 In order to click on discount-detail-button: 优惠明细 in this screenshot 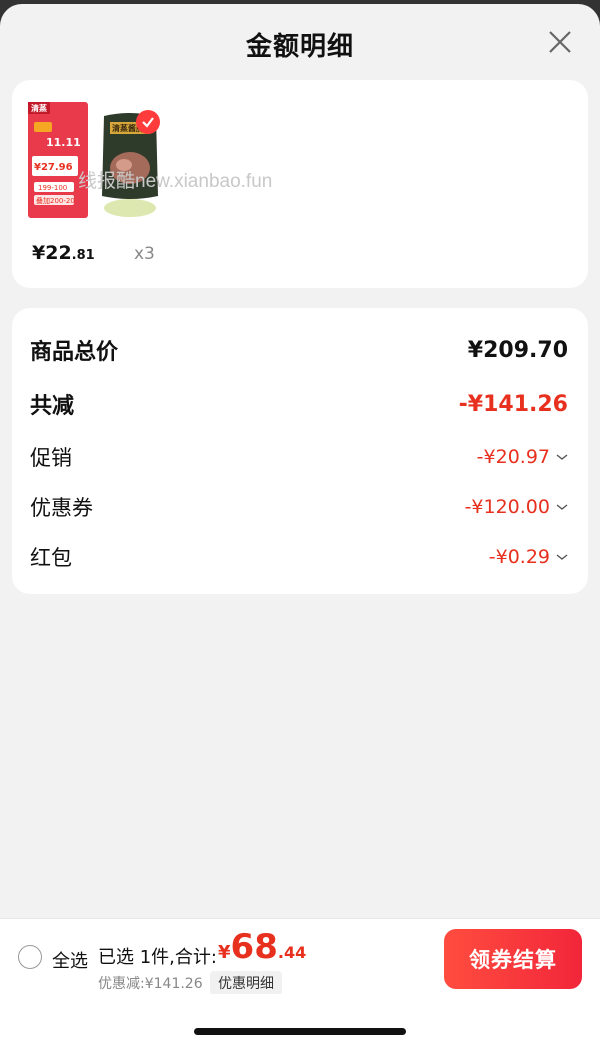, I will do `click(246, 983)`.